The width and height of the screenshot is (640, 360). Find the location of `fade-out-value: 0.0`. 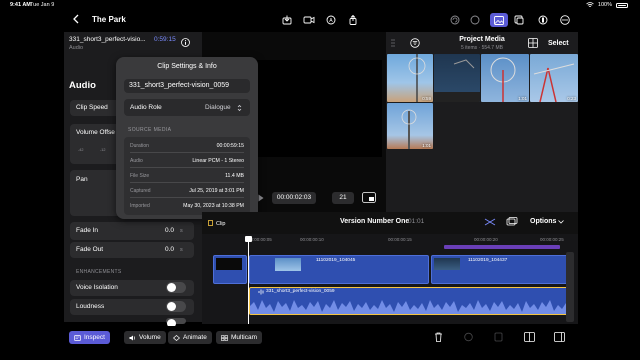

fade-out-value: 0.0 is located at coordinates (169, 249).